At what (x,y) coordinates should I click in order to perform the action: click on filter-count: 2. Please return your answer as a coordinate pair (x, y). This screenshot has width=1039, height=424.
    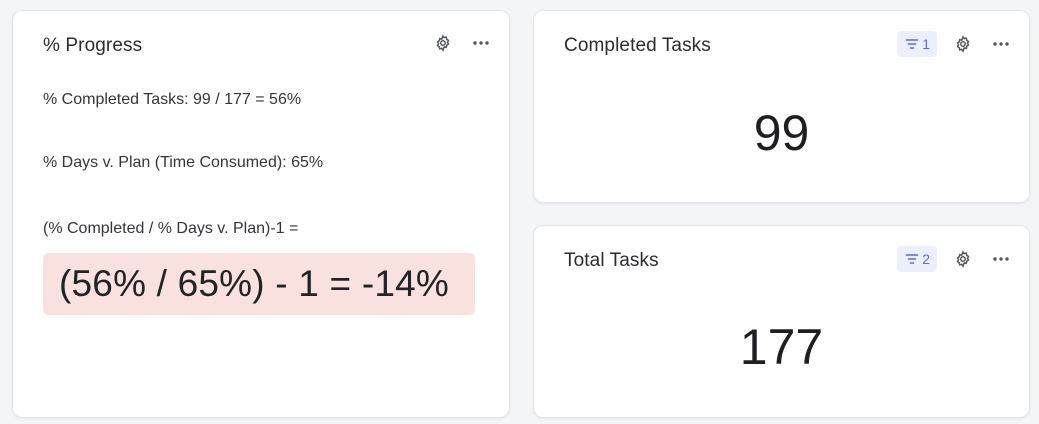
    Looking at the image, I should click on (926, 259).